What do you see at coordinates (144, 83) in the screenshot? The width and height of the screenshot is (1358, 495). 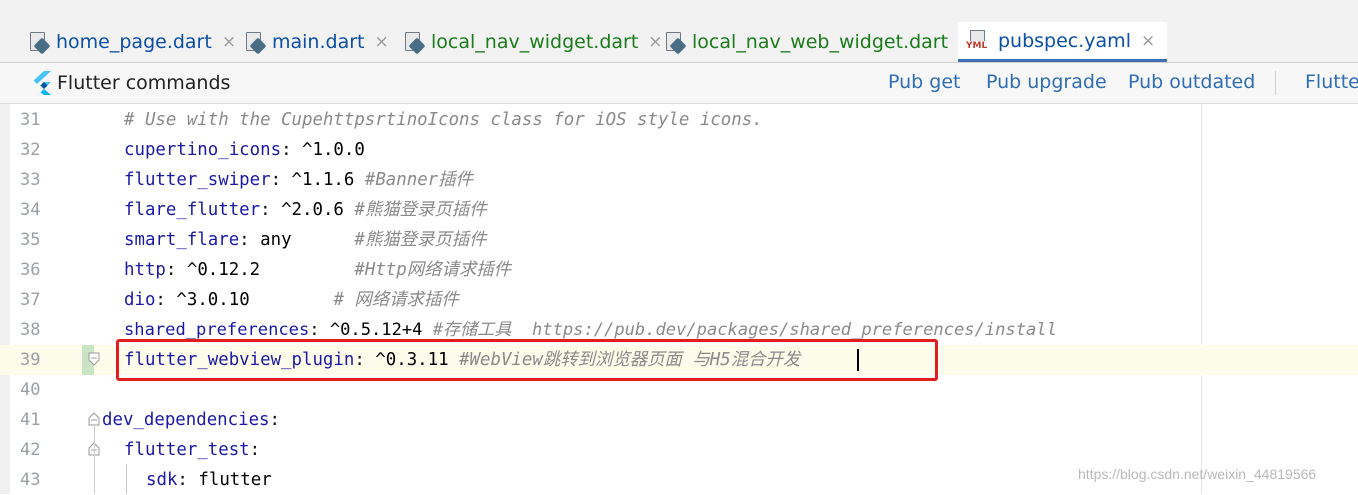 I see `flutter-commands-title: Flutter commands` at bounding box center [144, 83].